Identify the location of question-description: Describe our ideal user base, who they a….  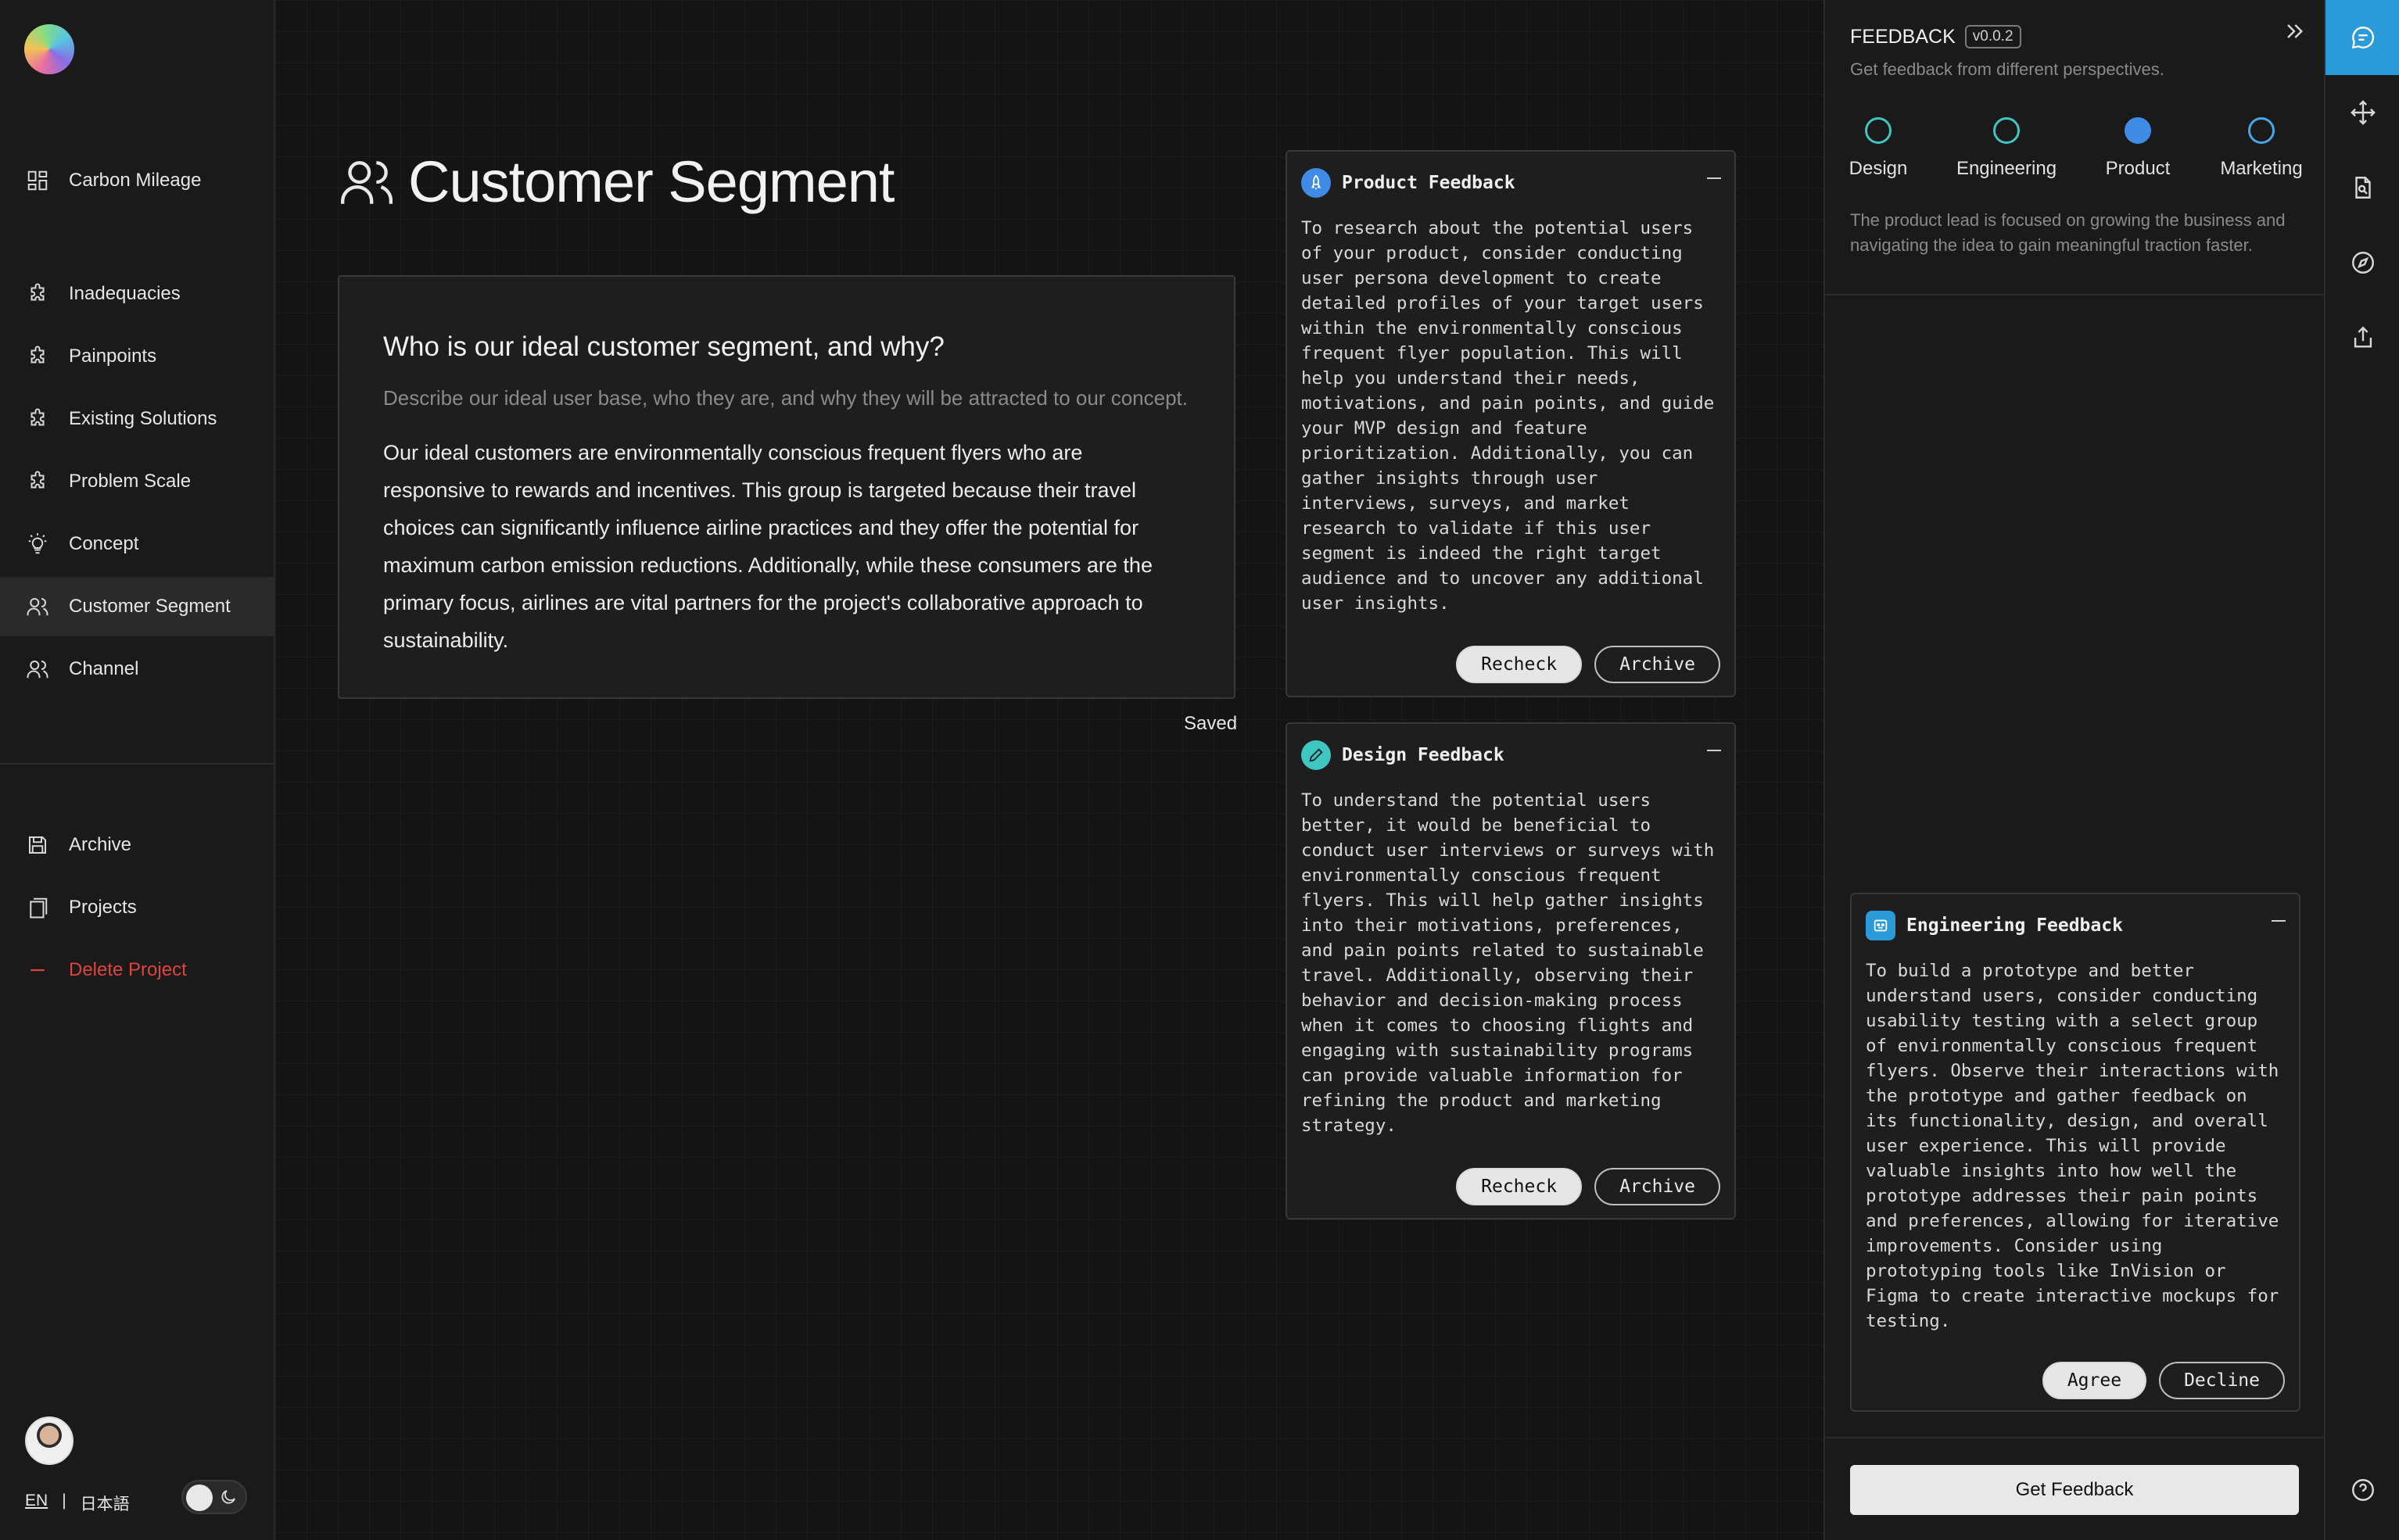
(786, 398).